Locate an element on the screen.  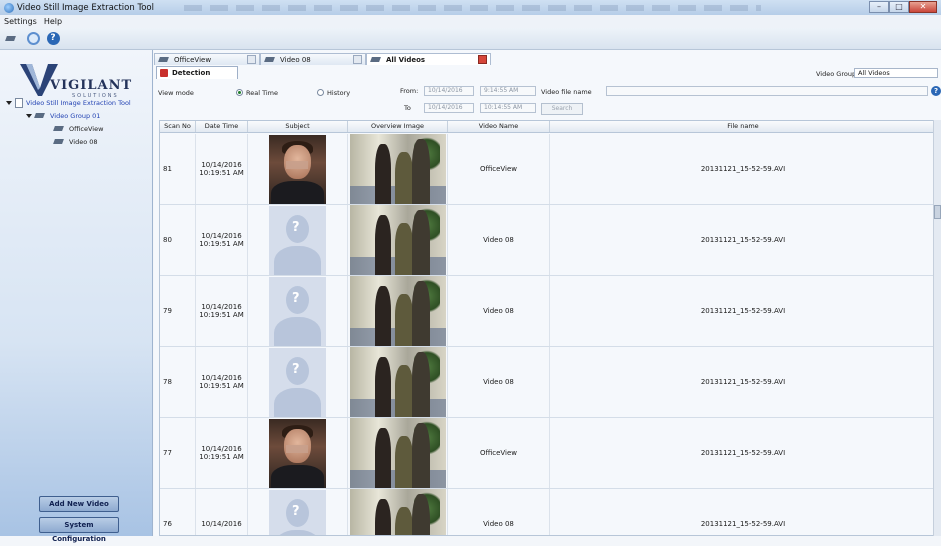
history-radio is located at coordinates (320, 92).